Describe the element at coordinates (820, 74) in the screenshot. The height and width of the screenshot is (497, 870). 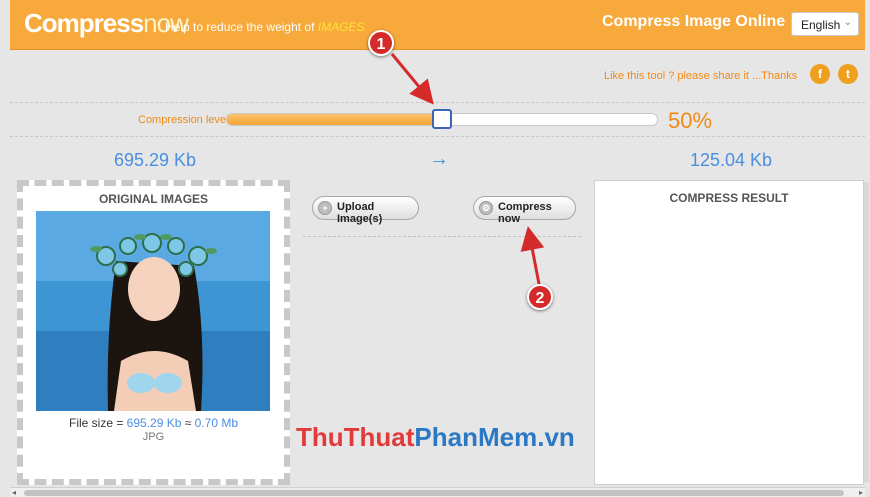
I see `facebook-icon: f` at that location.